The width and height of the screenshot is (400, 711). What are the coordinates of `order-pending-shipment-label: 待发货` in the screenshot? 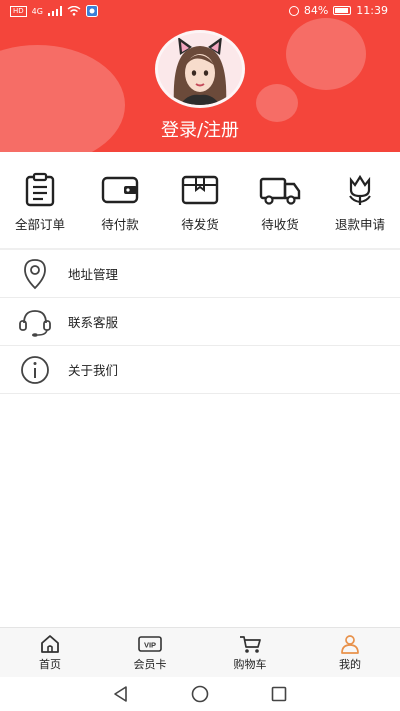 It's located at (200, 224).